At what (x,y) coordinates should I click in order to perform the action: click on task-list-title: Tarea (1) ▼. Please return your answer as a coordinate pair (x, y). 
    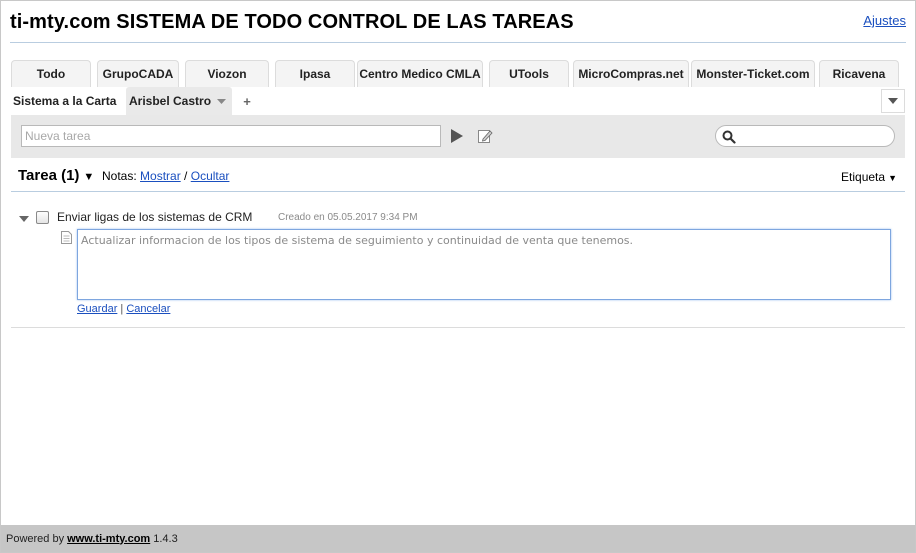
    Looking at the image, I should click on (56, 175).